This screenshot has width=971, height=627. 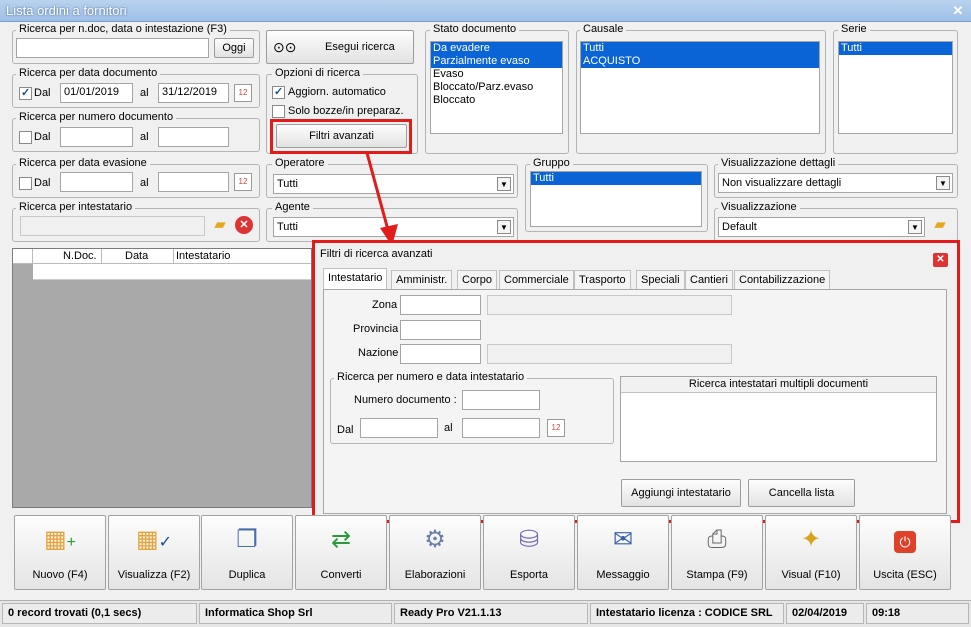 I want to click on clear-icon: ✕, so click(x=244, y=225).